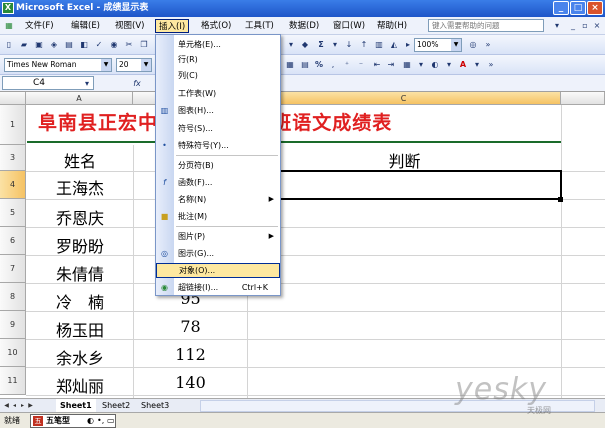 The width and height of the screenshot is (605, 428). Describe the element at coordinates (190, 354) in the screenshot. I see `score-cell: 112` at that location.